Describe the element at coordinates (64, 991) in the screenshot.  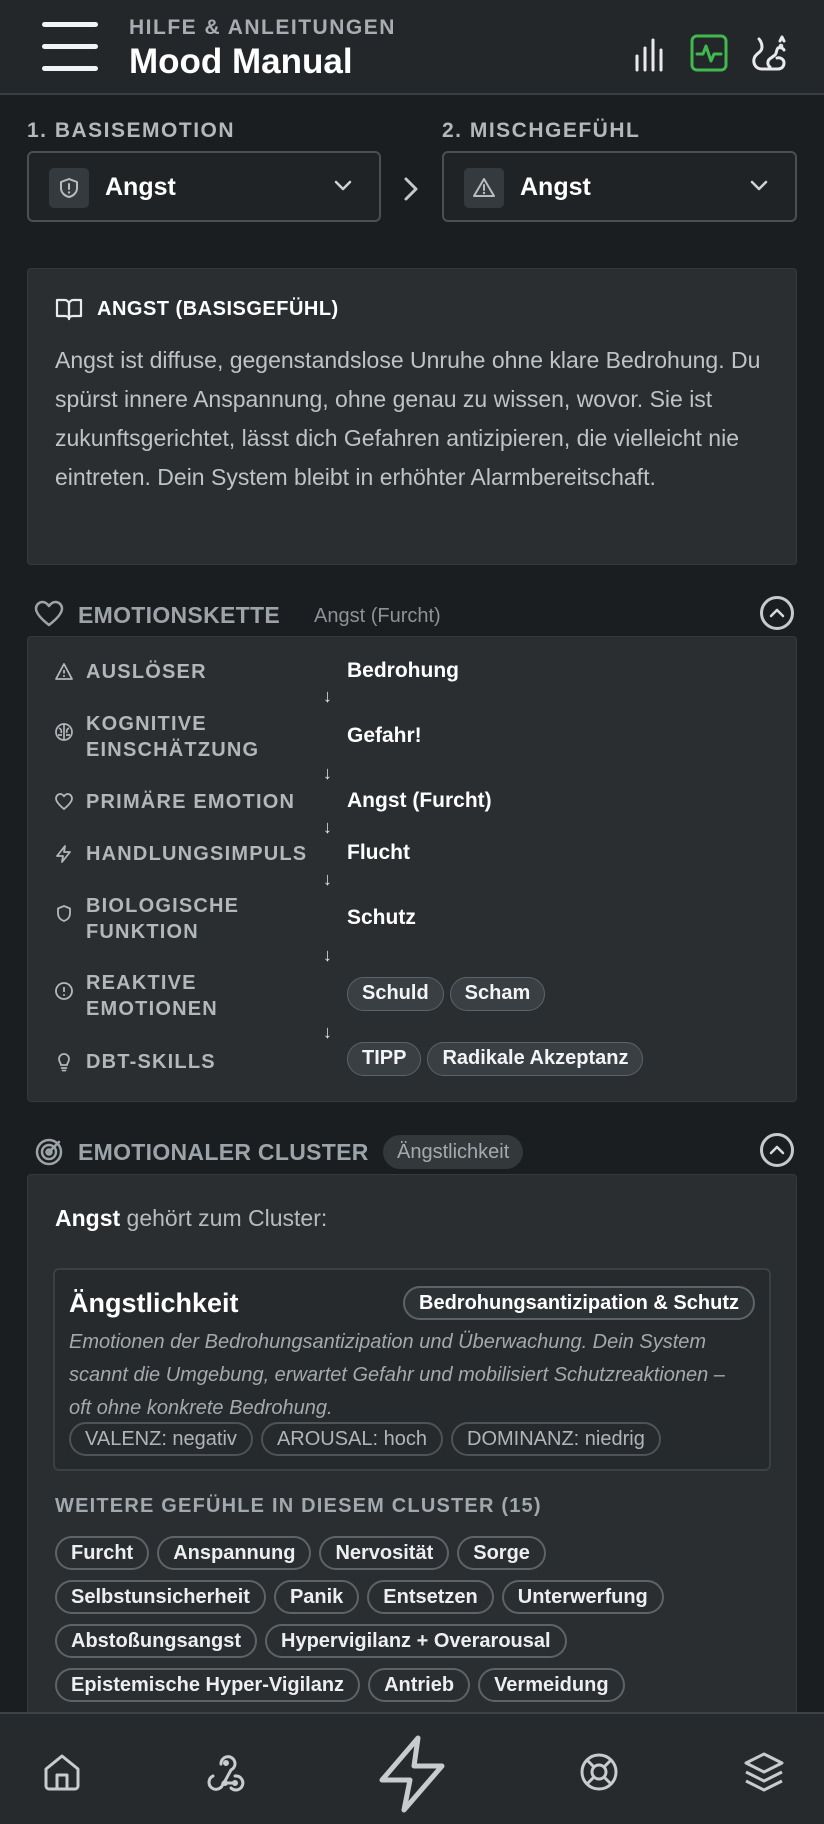
I see `alert-circle-icon` at that location.